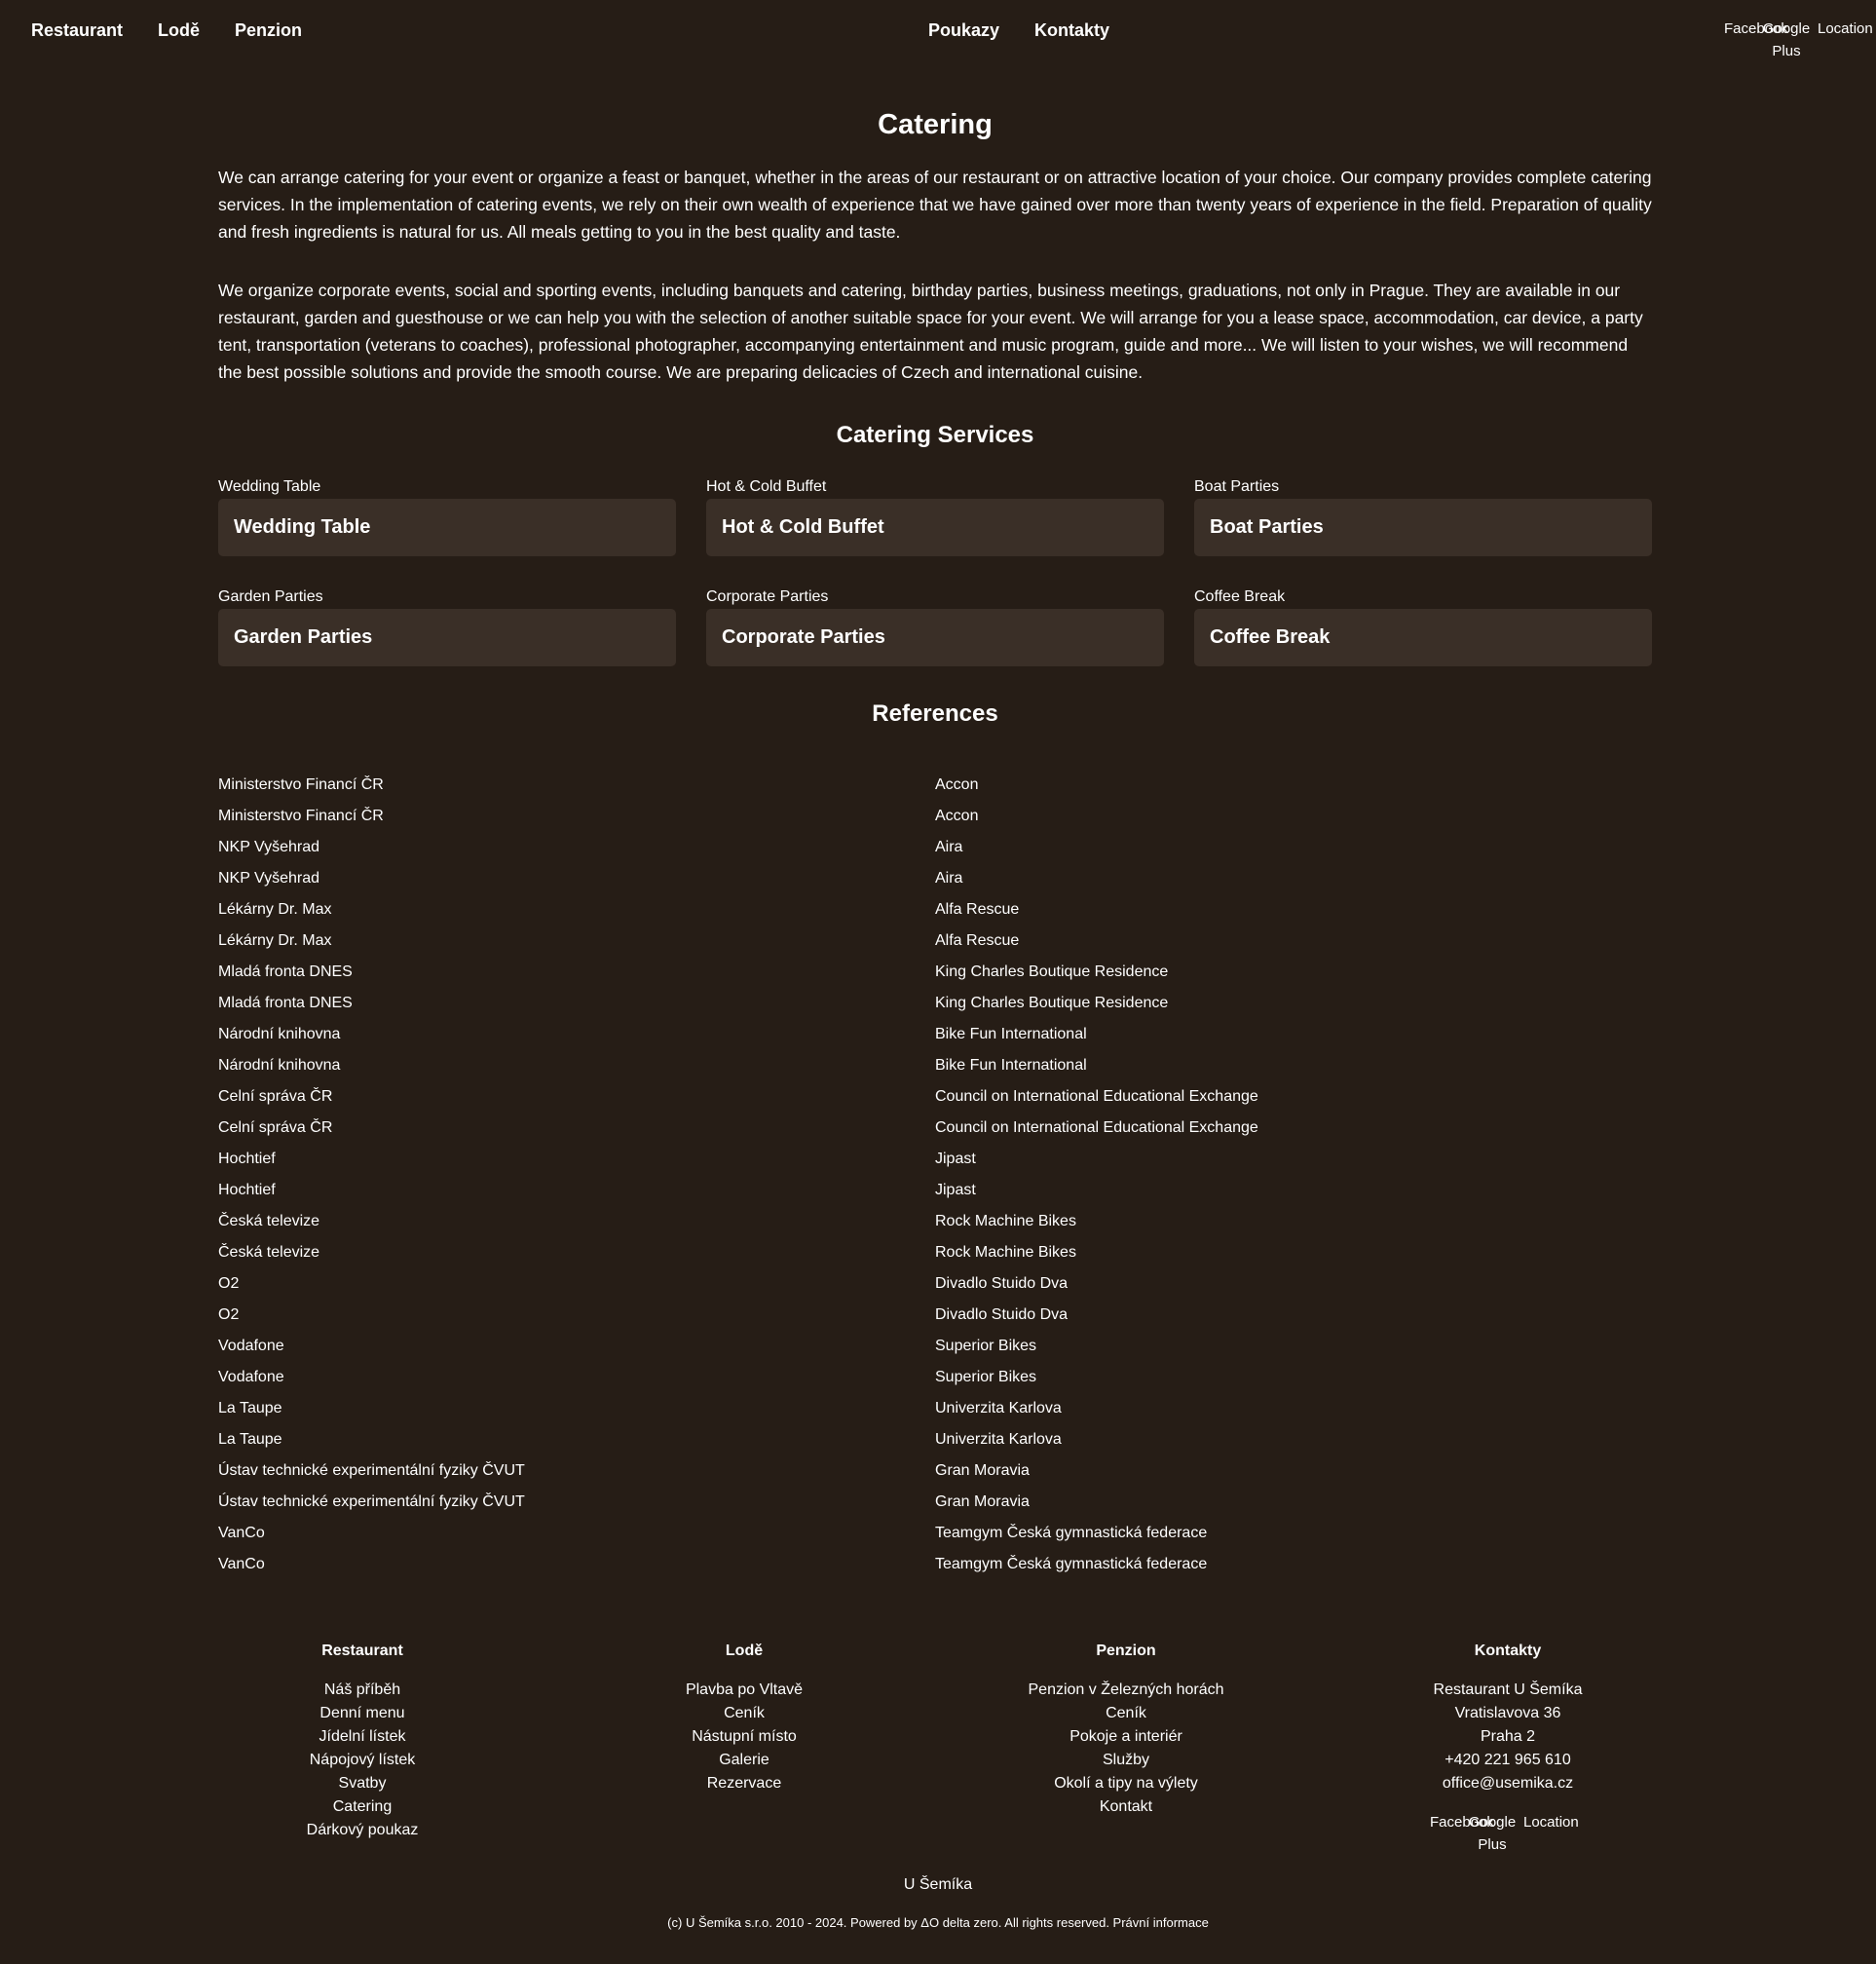 This screenshot has width=1876, height=1964. I want to click on service-caption: Hot & Cold Buffet, so click(767, 486).